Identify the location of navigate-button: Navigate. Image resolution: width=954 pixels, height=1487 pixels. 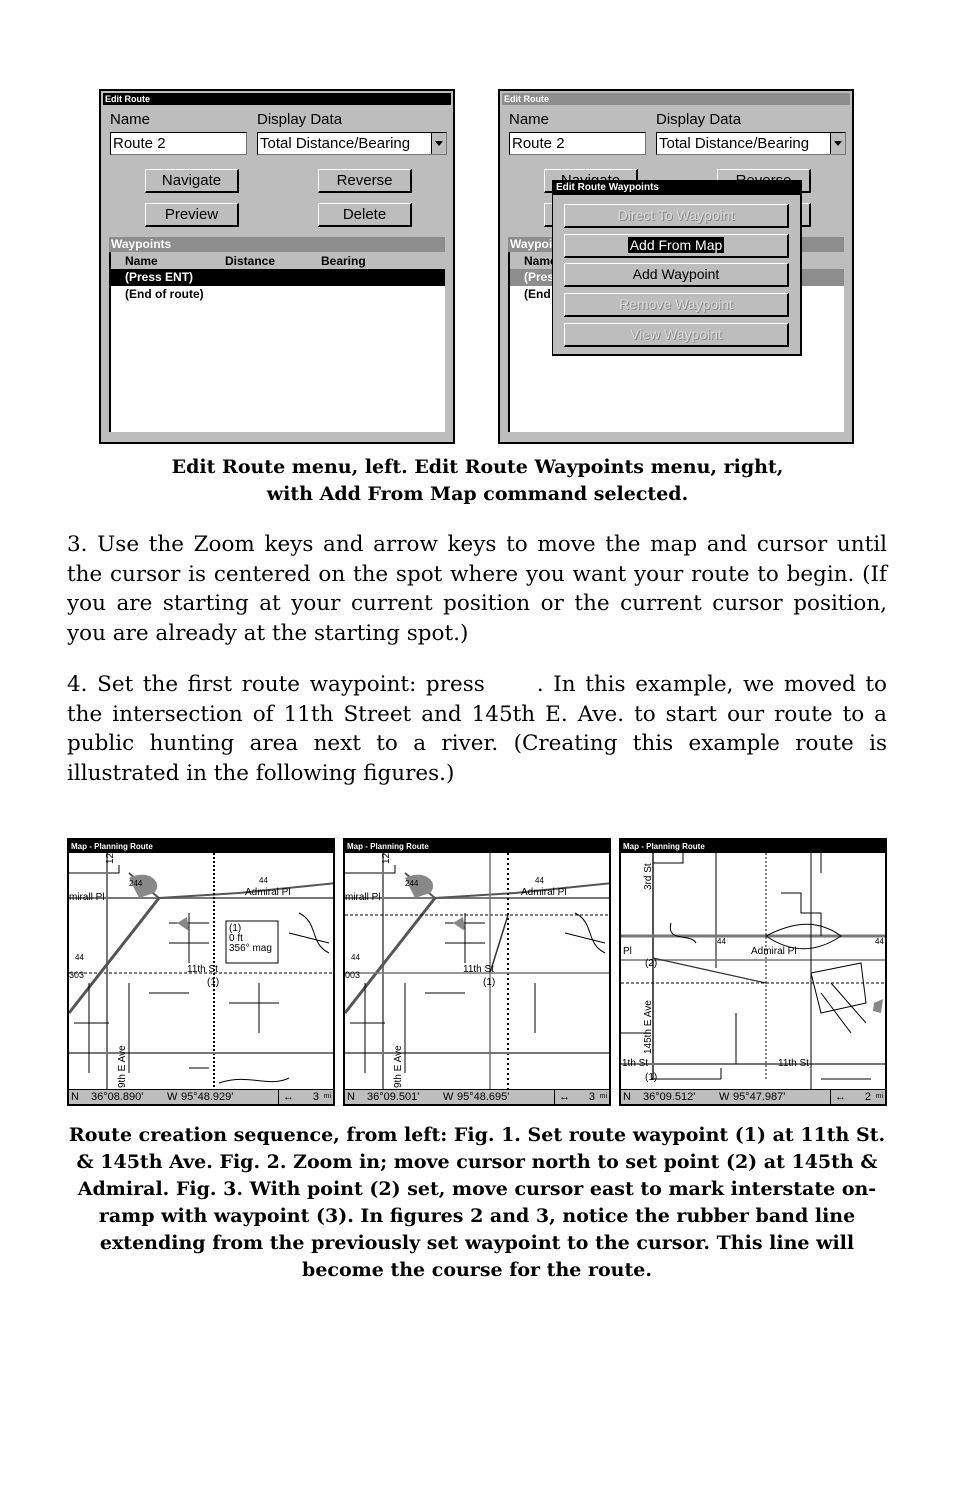
(192, 181).